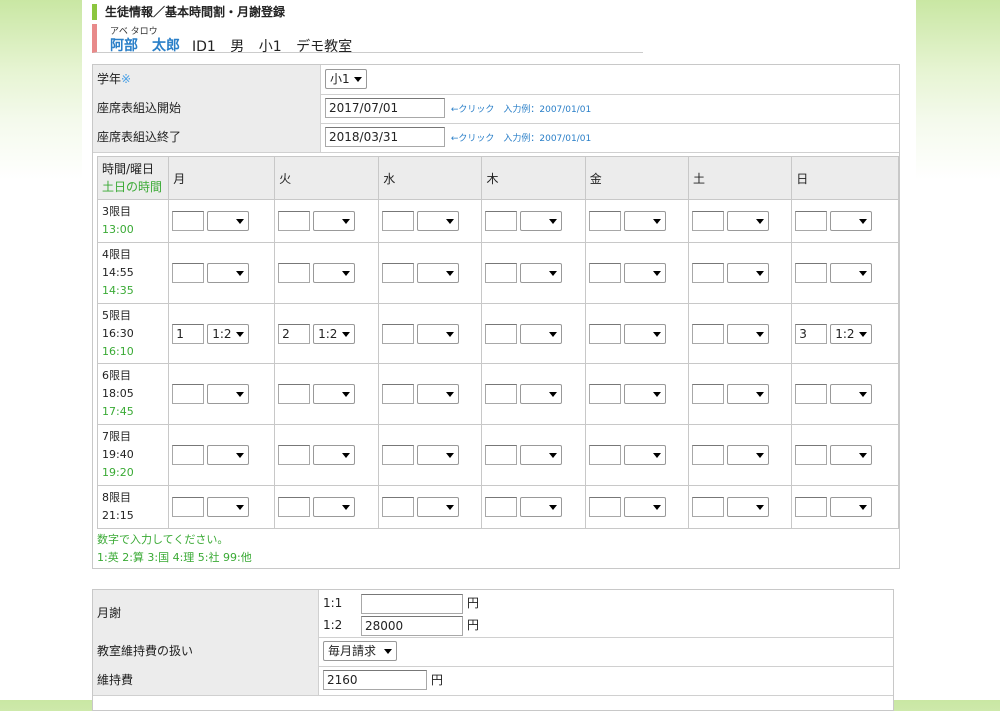 The height and width of the screenshot is (711, 1000). I want to click on start-date-hint: ←クリック 入力例：2007/01/01, so click(521, 109).